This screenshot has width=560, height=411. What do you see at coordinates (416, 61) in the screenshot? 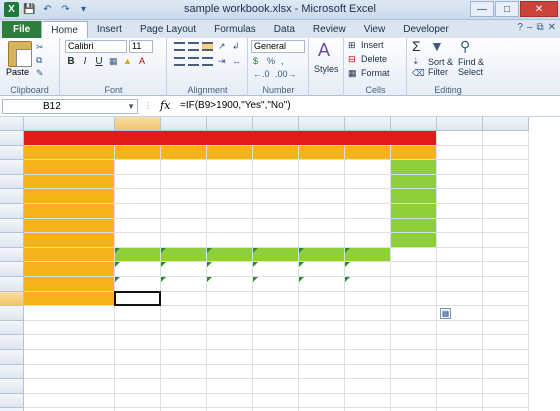
I see `fill-icon: ⇣` at bounding box center [416, 61].